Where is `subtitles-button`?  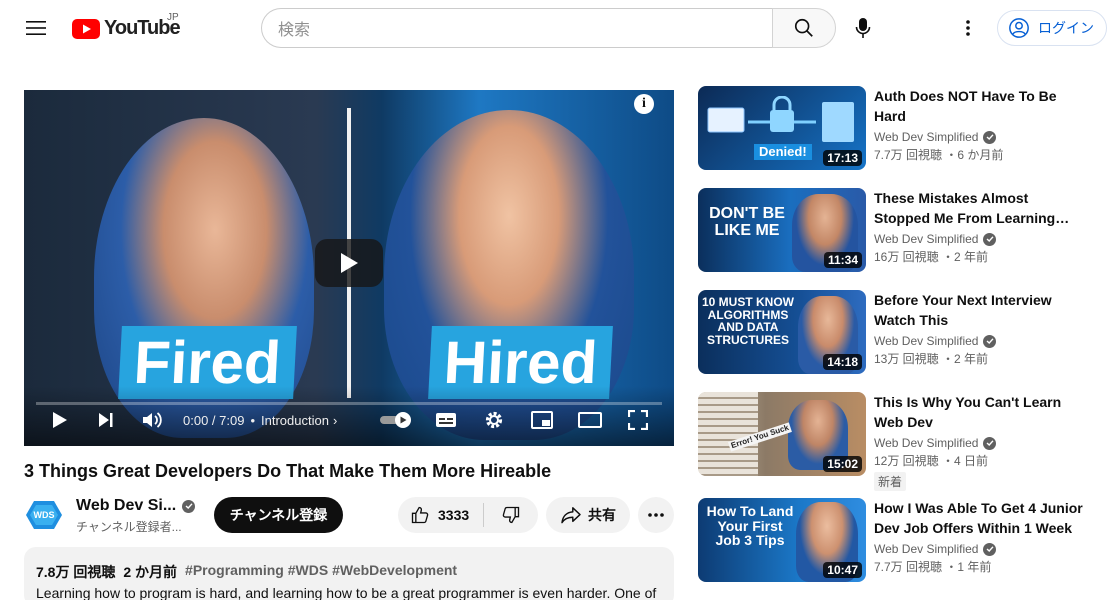
subtitles-button is located at coordinates (446, 420).